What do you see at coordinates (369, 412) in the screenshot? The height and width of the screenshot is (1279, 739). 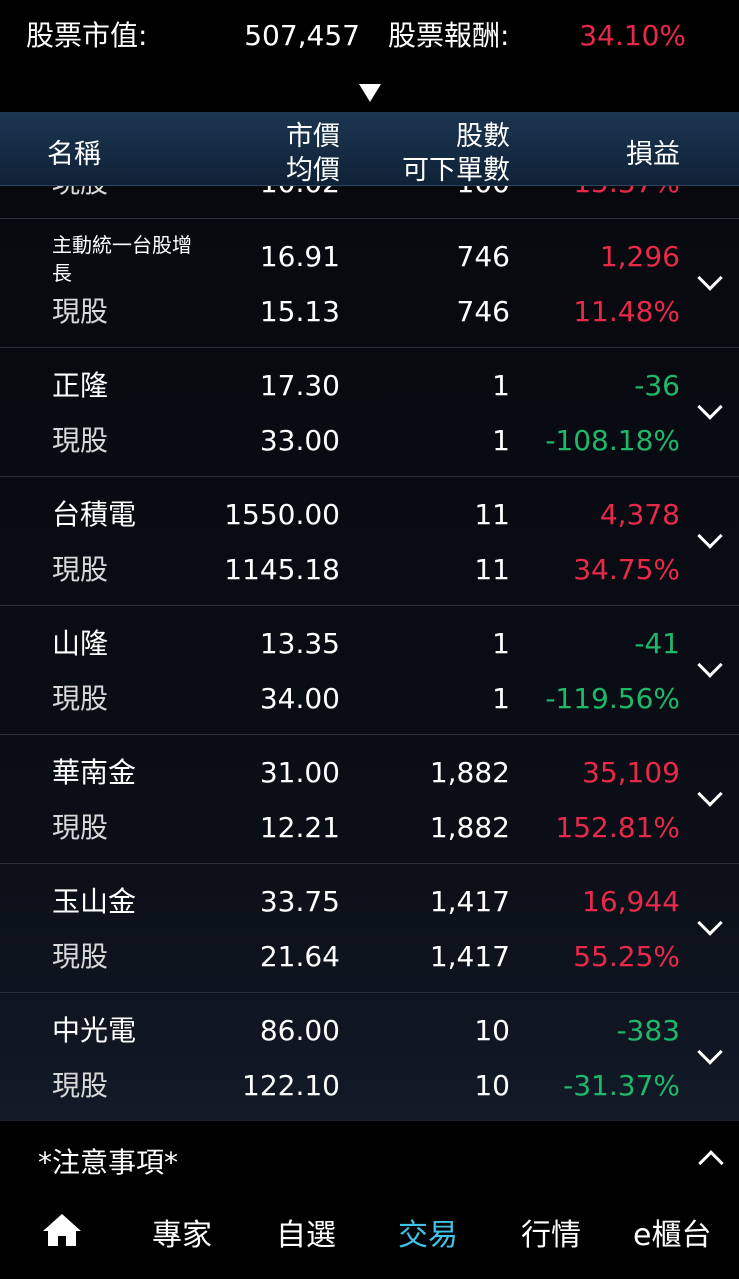 I see `holding-row: 正隆 現股 17.30 33.00 1 1 -36 -108.18%` at bounding box center [369, 412].